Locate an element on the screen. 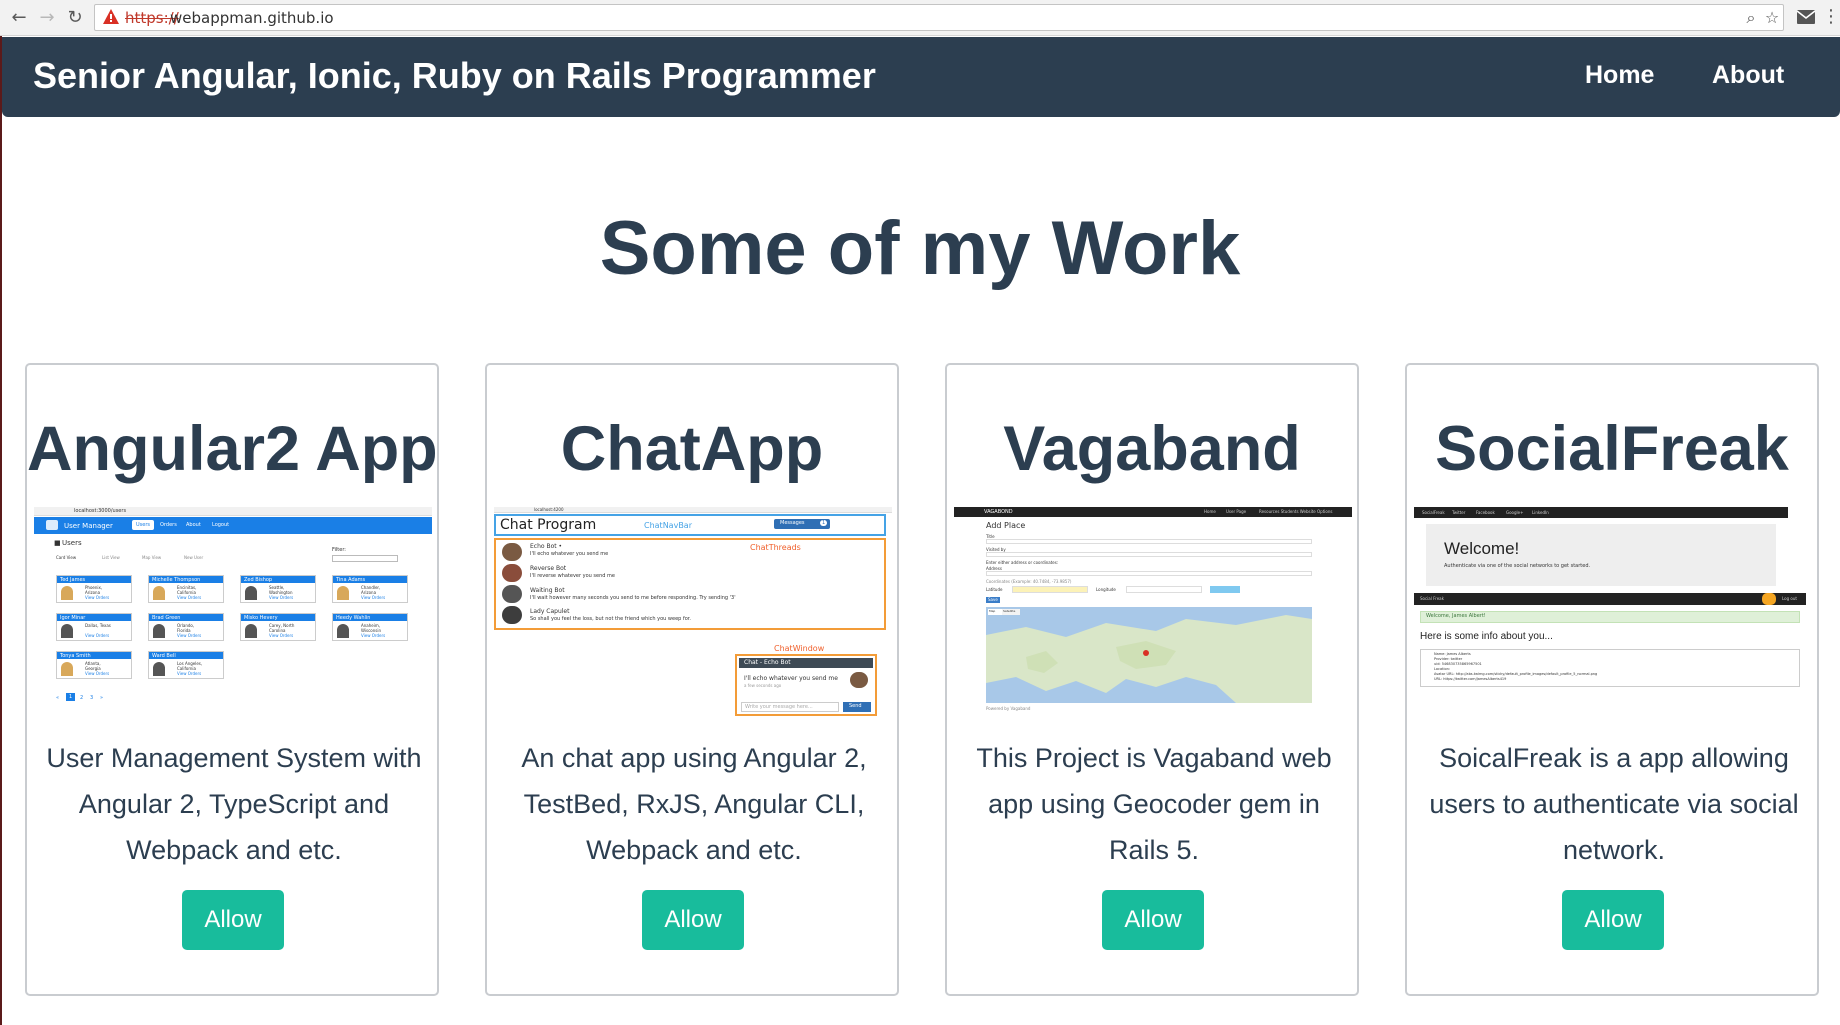  shot-label: Enter either address or coordinates: is located at coordinates (1022, 562).